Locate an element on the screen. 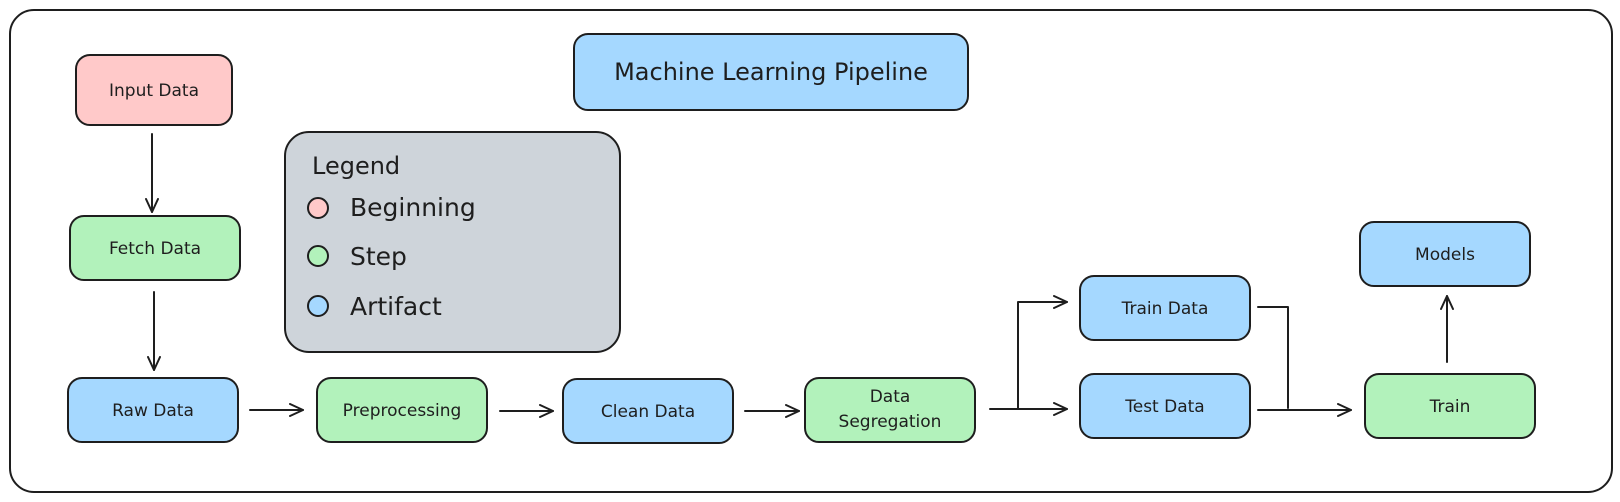 The height and width of the screenshot is (502, 1620). legend: Legend Beginning Step Artifact is located at coordinates (452, 242).